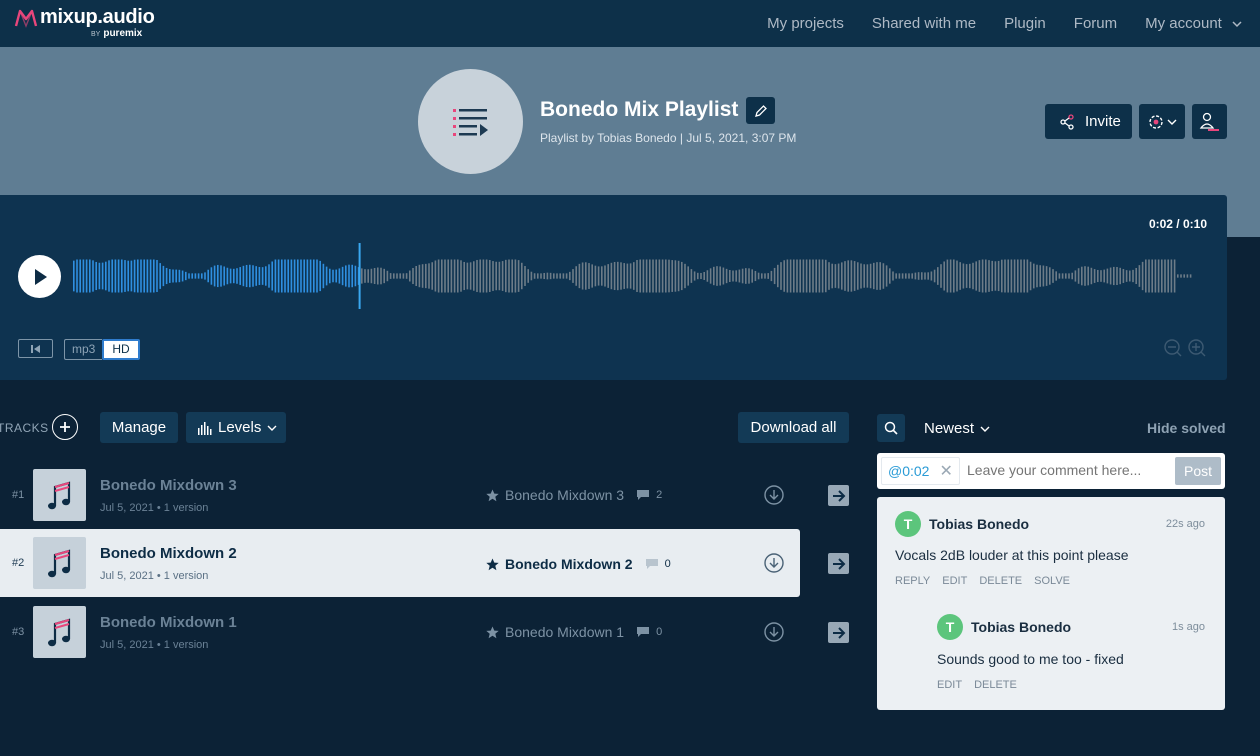  What do you see at coordinates (121, 349) in the screenshot?
I see `format-hd-button: HD` at bounding box center [121, 349].